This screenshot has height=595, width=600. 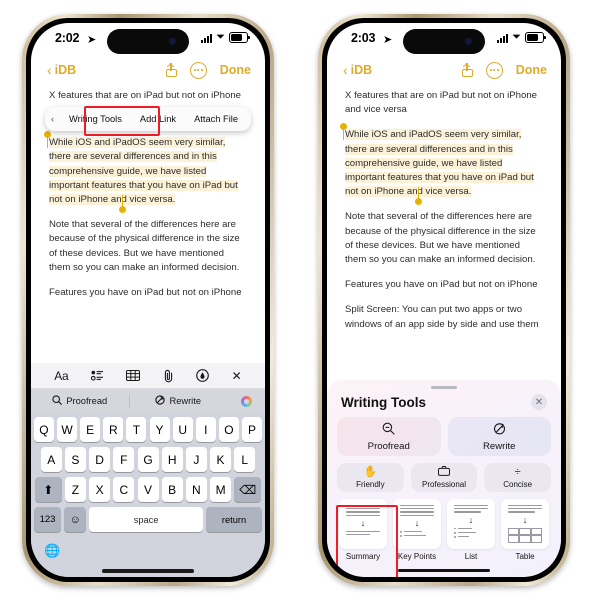 I want to click on left-status-bar: 2:02 ➤ ⏷, so click(x=148, y=40).